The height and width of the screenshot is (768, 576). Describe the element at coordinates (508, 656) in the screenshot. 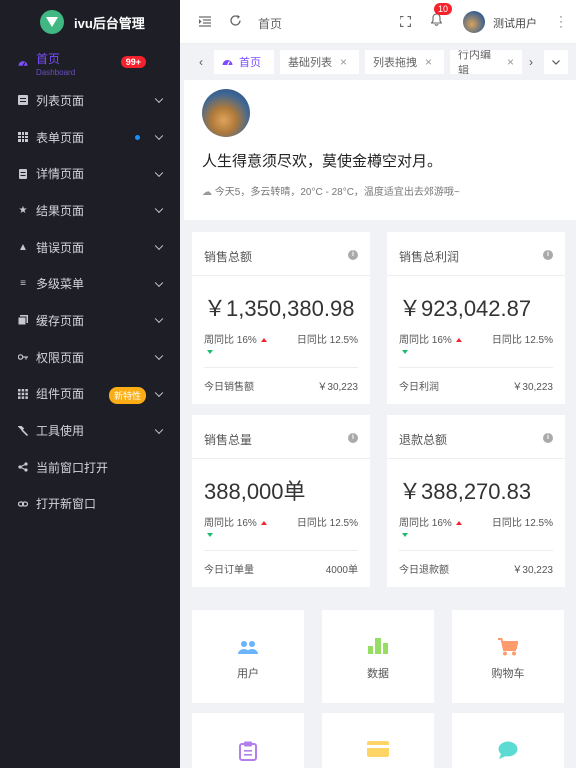

I see `quick-link-cart: 购物车` at that location.